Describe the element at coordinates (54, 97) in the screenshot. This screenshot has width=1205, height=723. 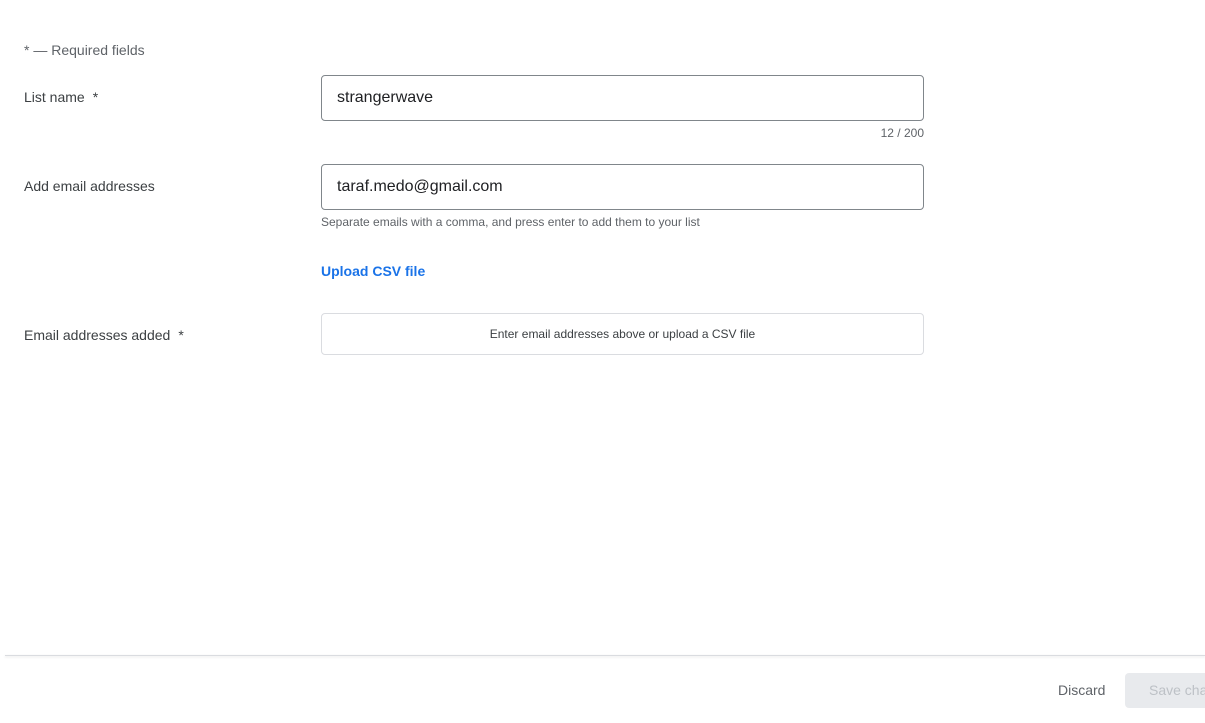
I see `list-name-label-text: List name` at that location.